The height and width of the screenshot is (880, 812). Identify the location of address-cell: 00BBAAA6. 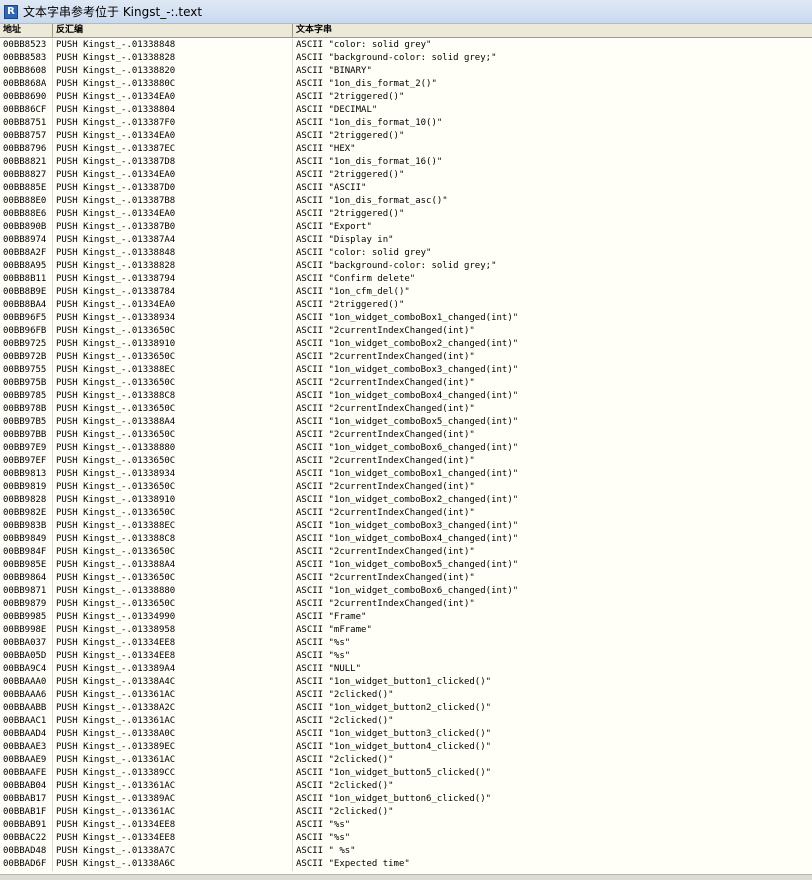
(26, 695).